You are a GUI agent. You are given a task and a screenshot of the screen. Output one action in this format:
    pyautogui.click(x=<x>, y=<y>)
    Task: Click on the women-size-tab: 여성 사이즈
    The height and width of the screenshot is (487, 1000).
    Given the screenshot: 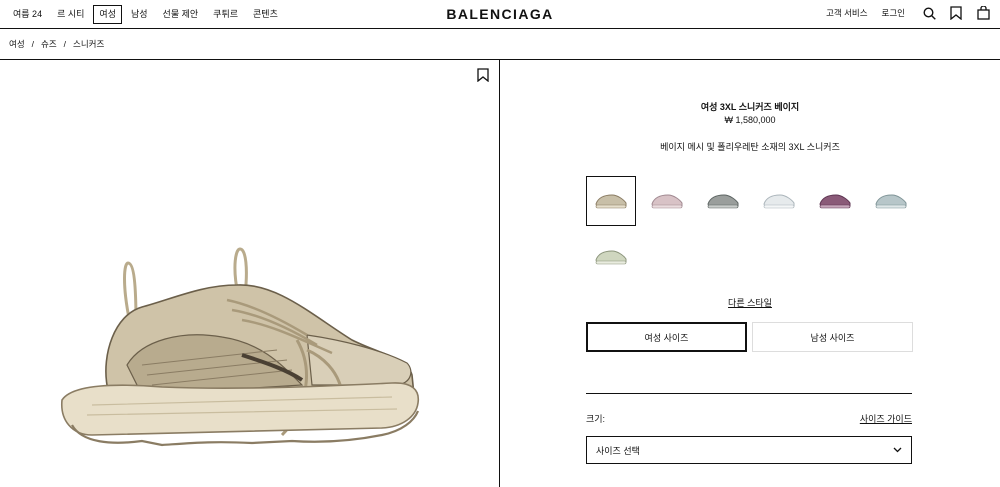 What is the action you would take?
    pyautogui.click(x=666, y=337)
    